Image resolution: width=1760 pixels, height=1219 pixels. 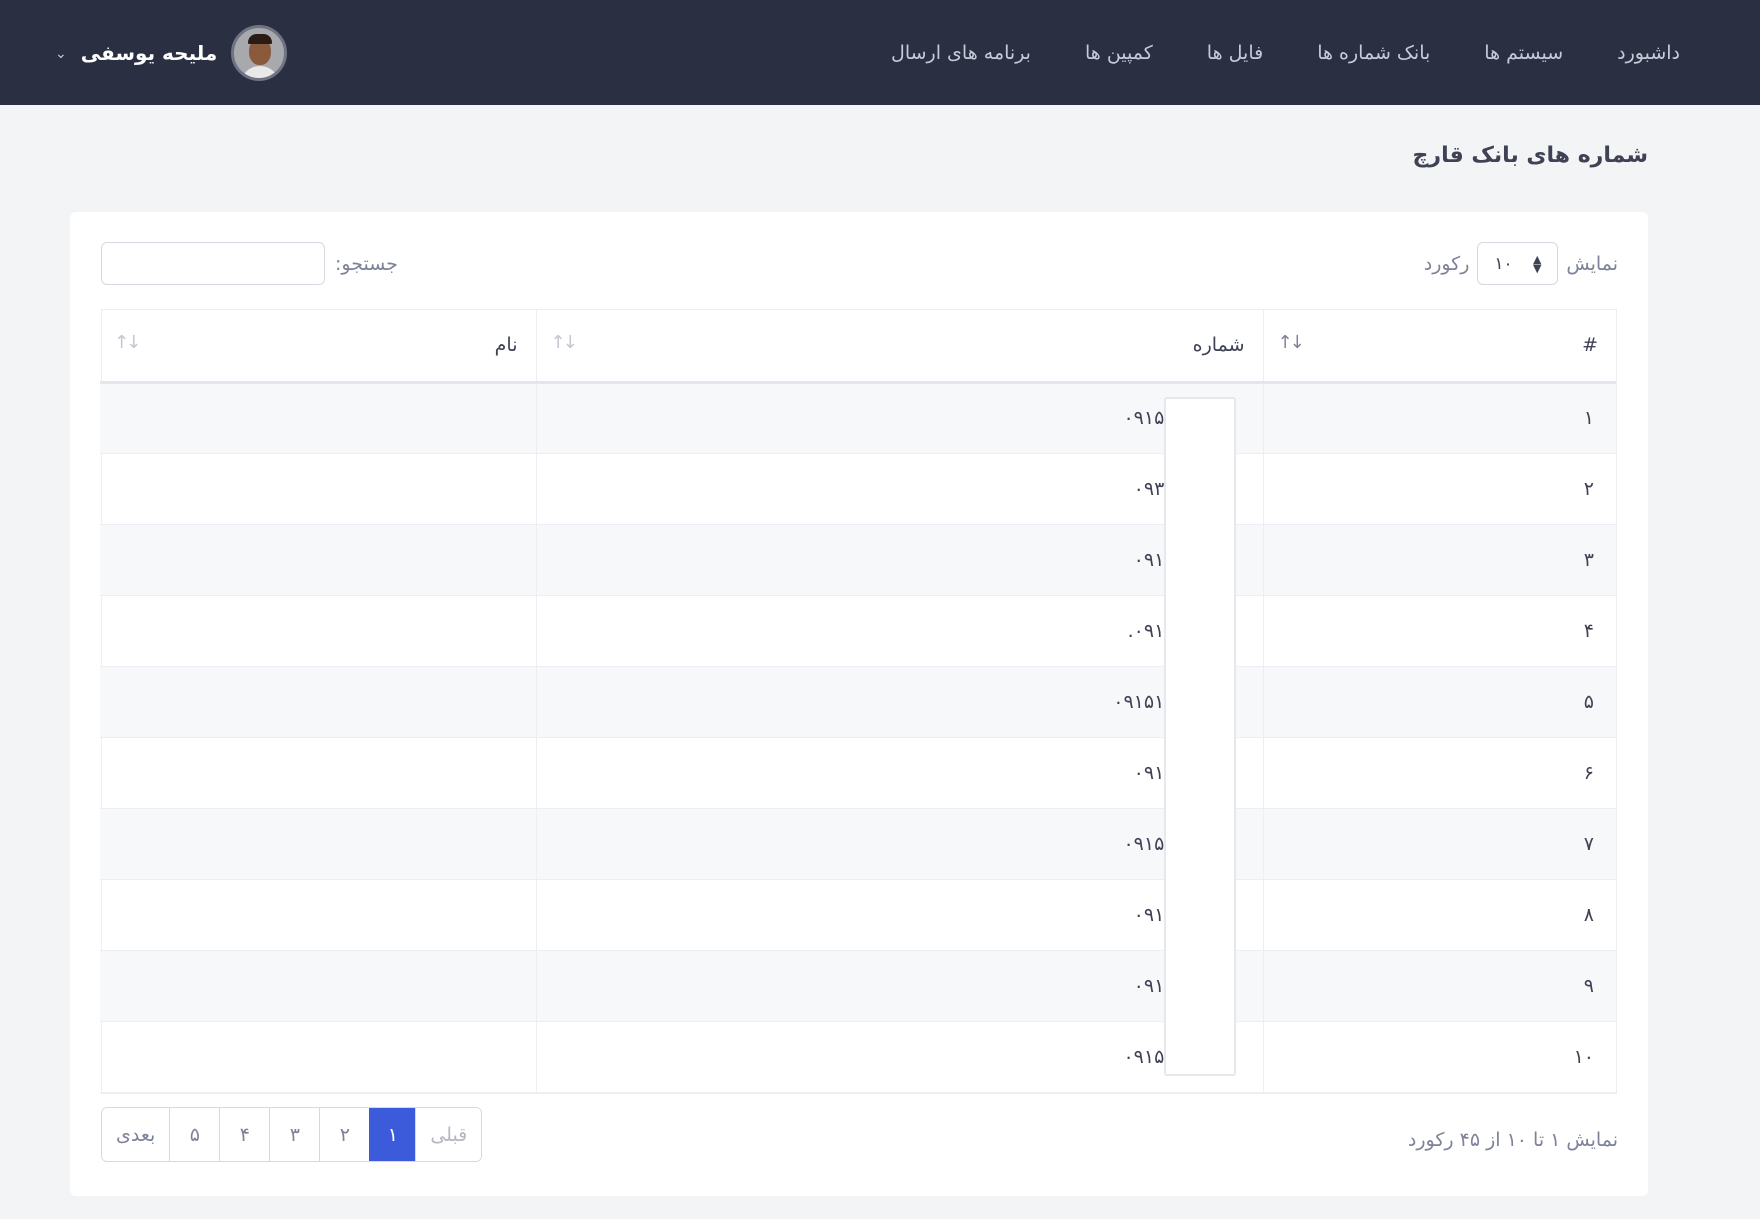 I want to click on user-menu: ⌄ ملیحه یوسفی, so click(x=171, y=52).